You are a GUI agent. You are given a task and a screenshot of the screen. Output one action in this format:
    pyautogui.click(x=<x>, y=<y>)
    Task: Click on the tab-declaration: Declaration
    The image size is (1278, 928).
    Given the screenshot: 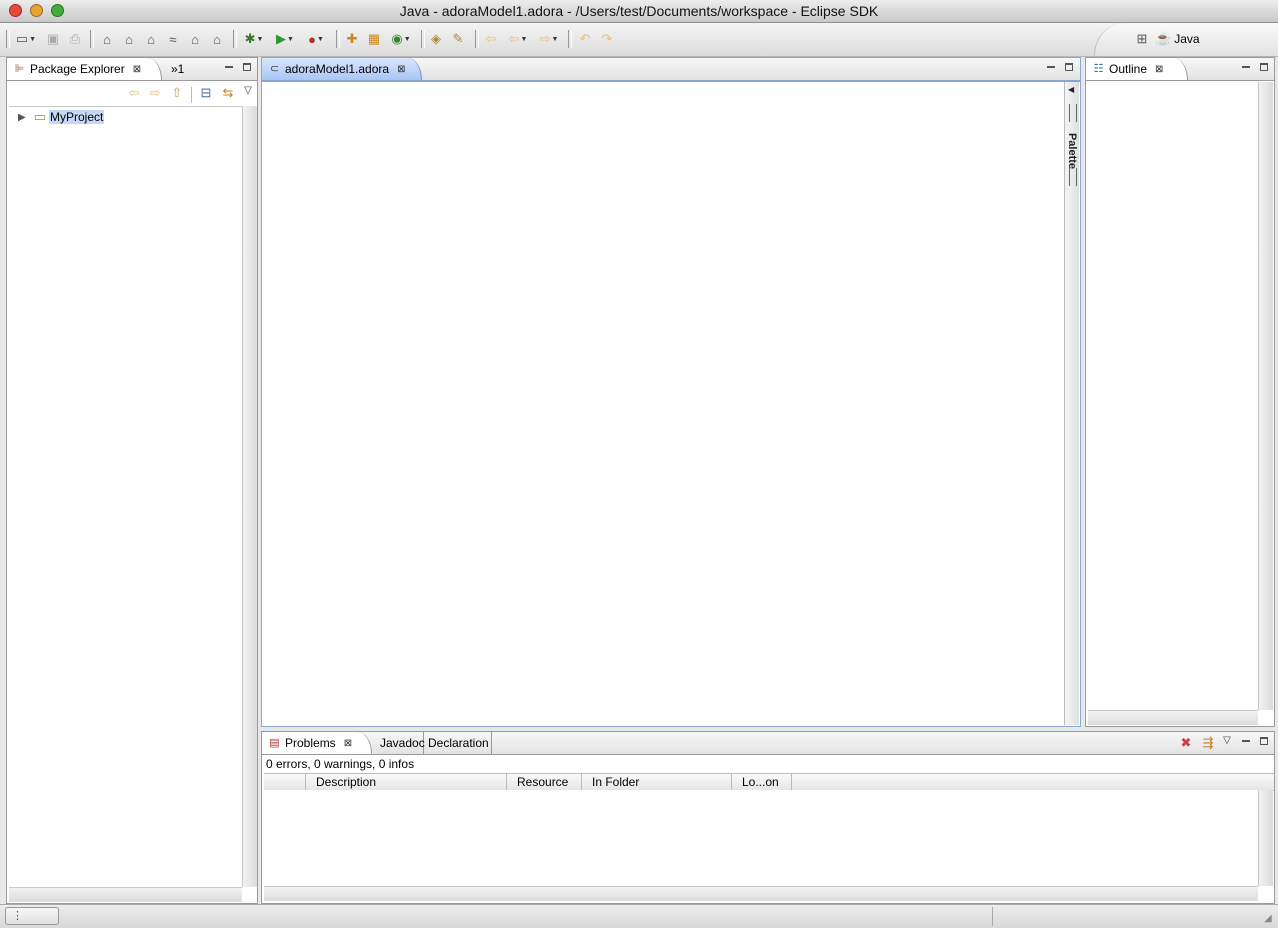 What is the action you would take?
    pyautogui.click(x=458, y=743)
    